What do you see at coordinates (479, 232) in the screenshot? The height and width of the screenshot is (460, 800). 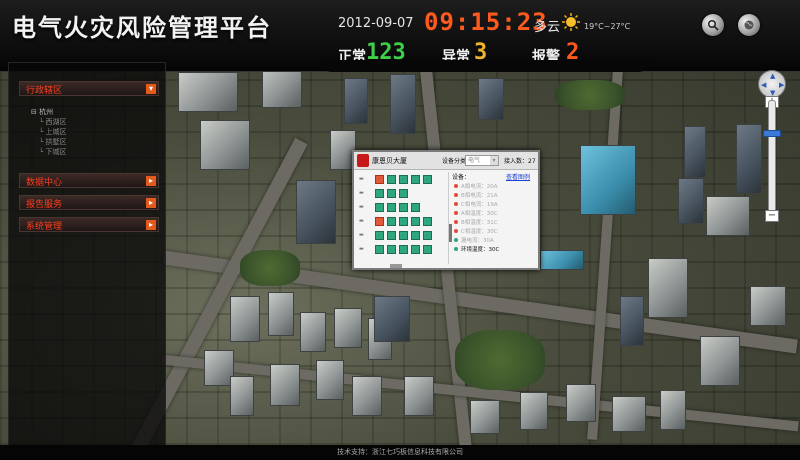 I see `reading-text: C相温度：30C` at bounding box center [479, 232].